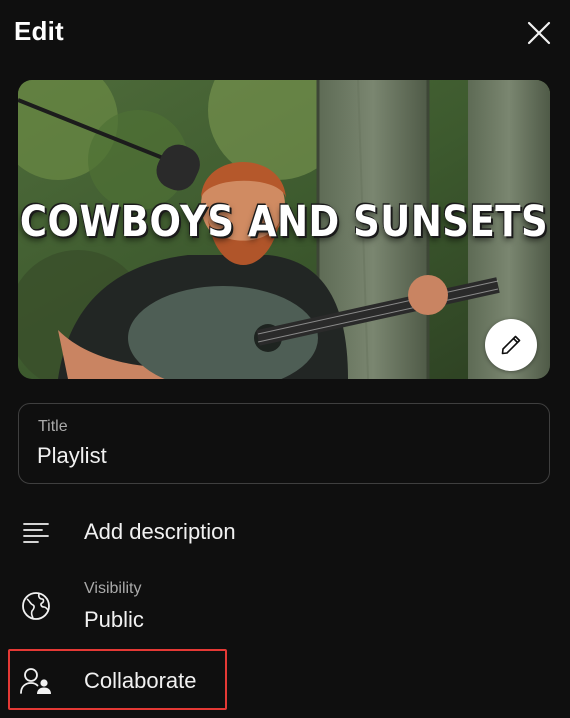 The height and width of the screenshot is (718, 570). Describe the element at coordinates (117, 679) in the screenshot. I see `highlight-box` at that location.